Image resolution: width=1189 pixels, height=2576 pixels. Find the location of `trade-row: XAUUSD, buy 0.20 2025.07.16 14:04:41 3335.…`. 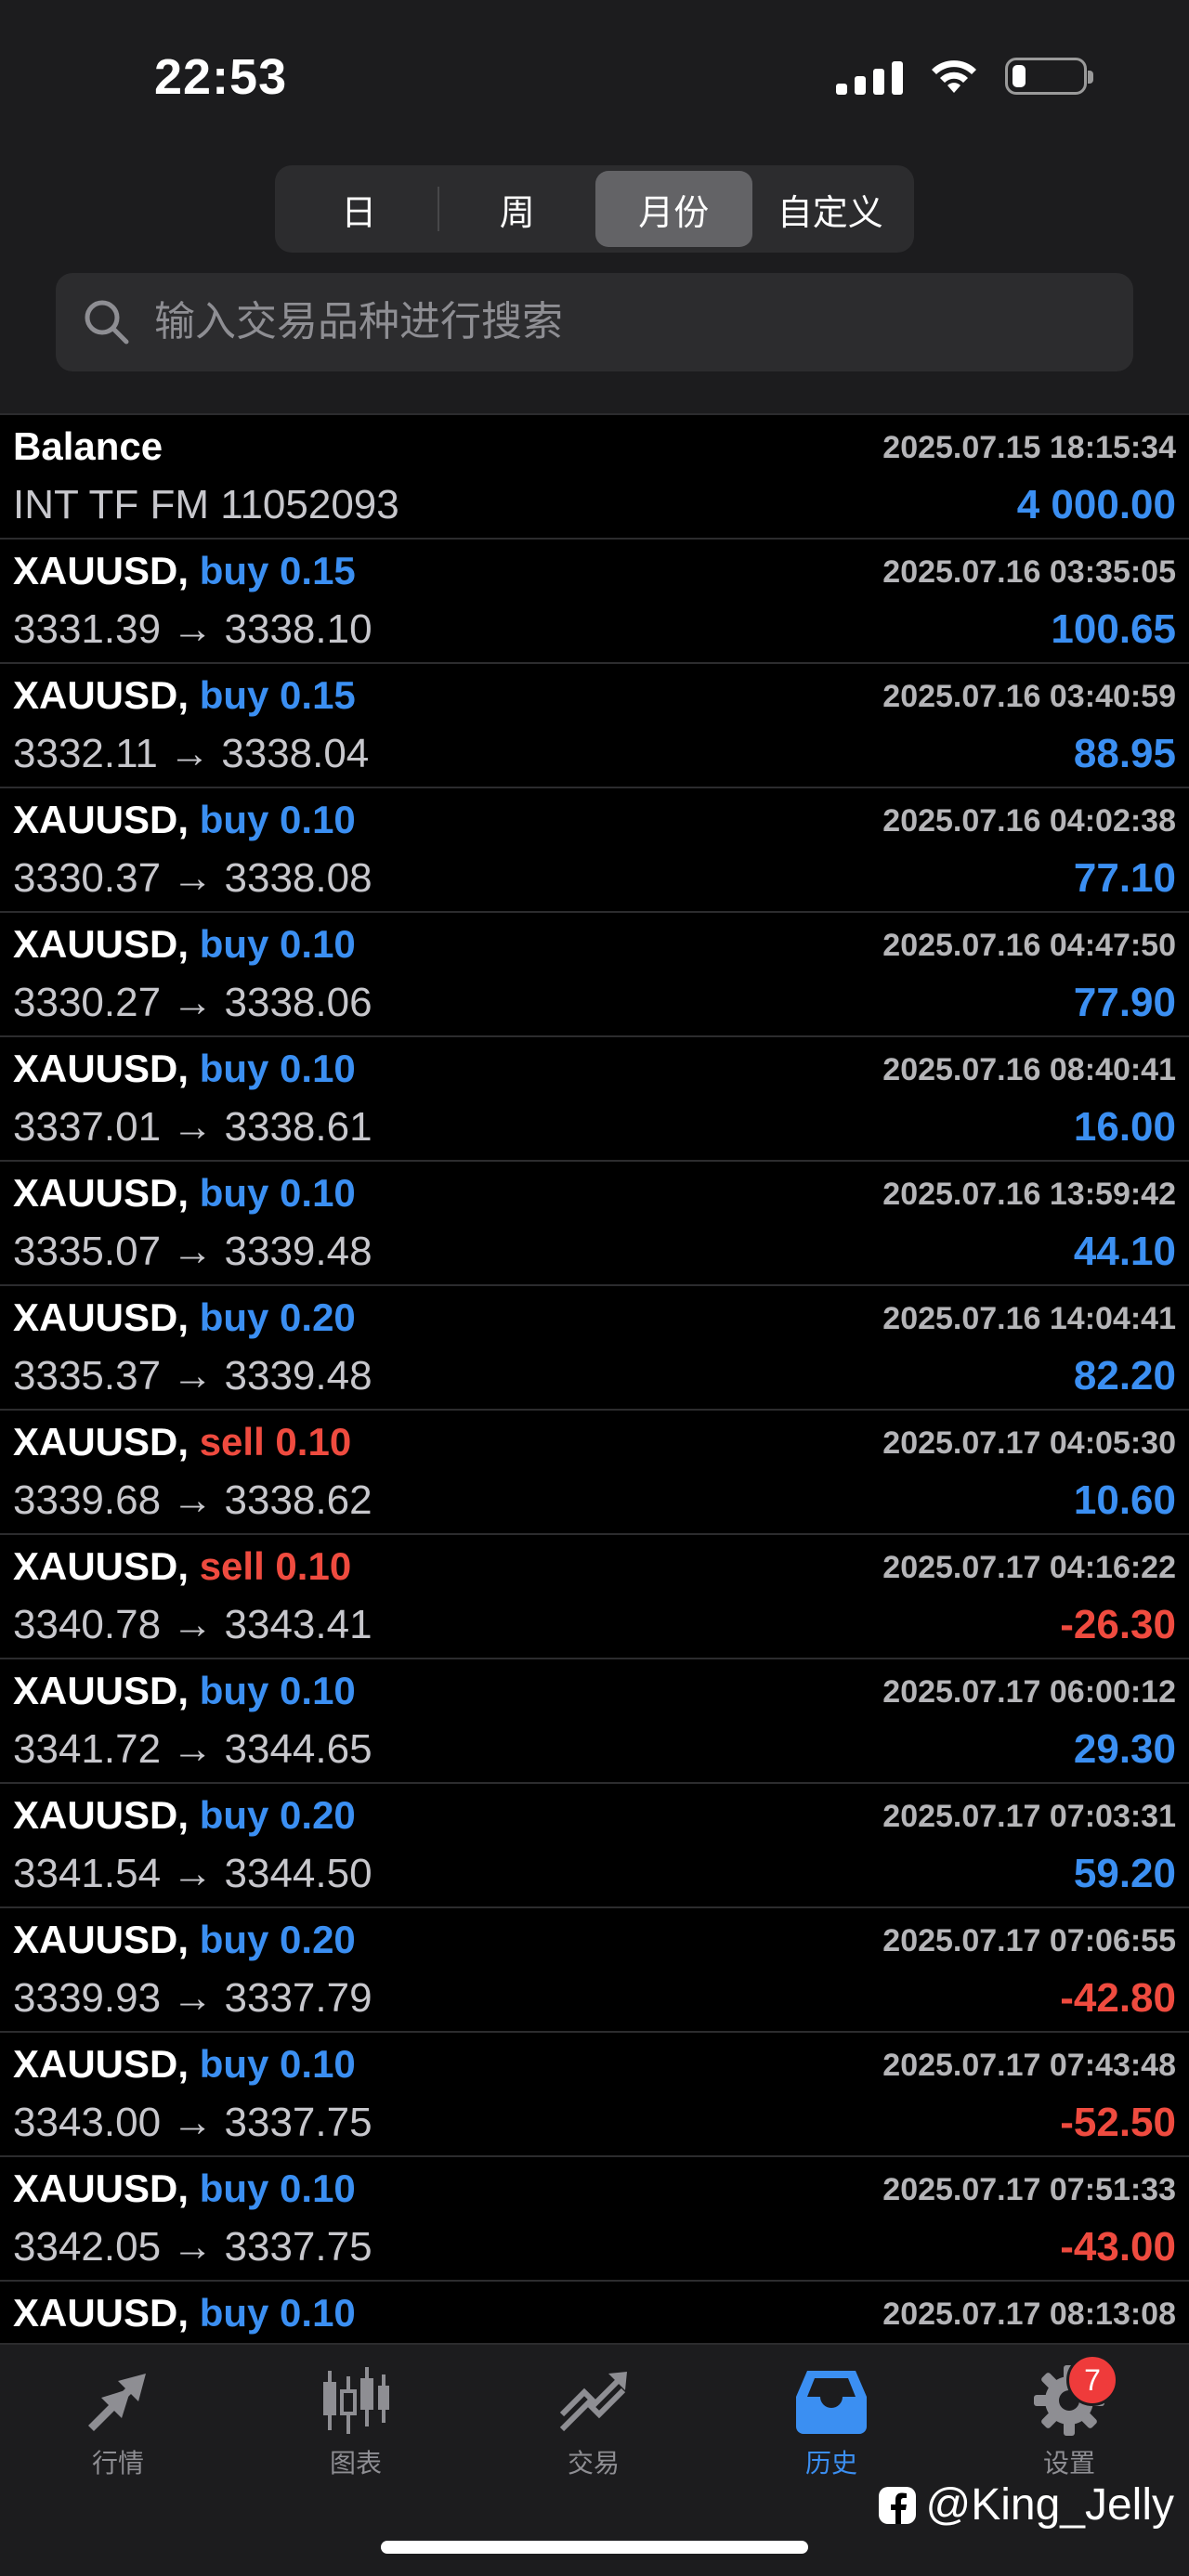

trade-row: XAUUSD, buy 0.20 2025.07.16 14:04:41 3335.… is located at coordinates (594, 1349).